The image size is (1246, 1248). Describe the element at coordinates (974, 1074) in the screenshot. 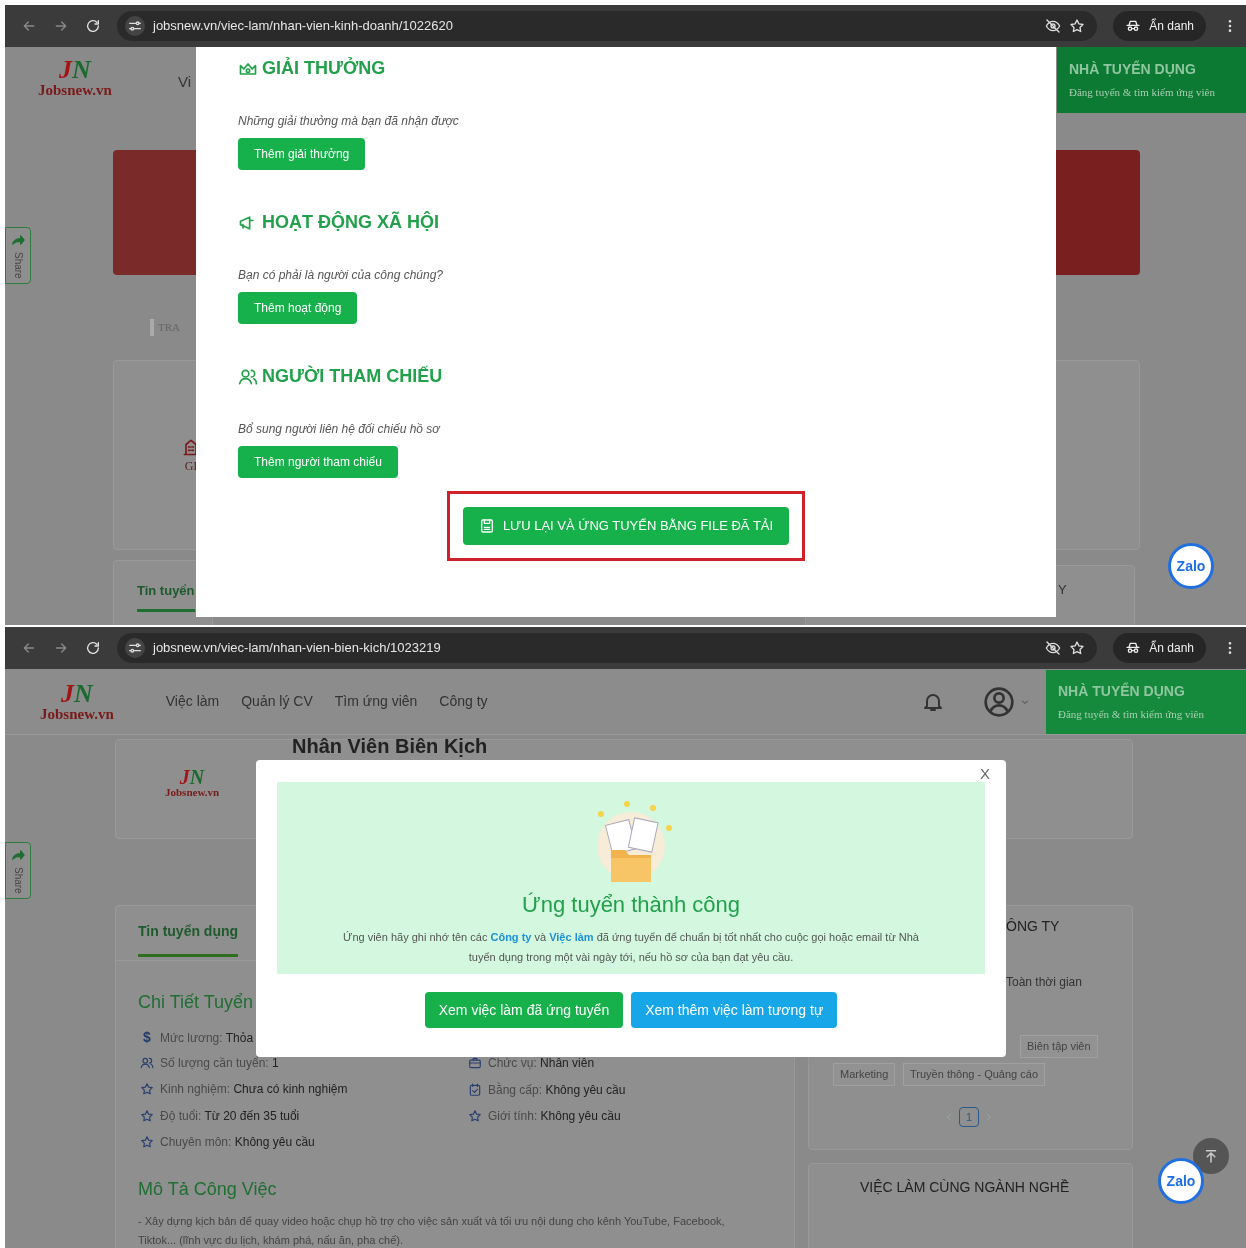

I see `job-tag: Truyền thông - Quảng cáo` at that location.